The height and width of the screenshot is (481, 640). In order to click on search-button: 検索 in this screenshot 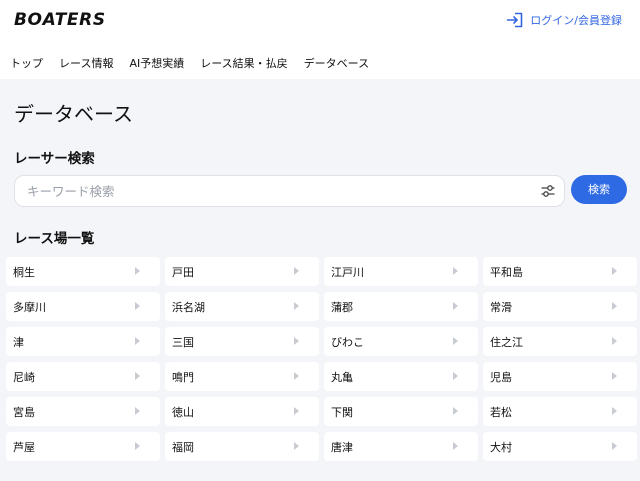, I will do `click(599, 189)`.